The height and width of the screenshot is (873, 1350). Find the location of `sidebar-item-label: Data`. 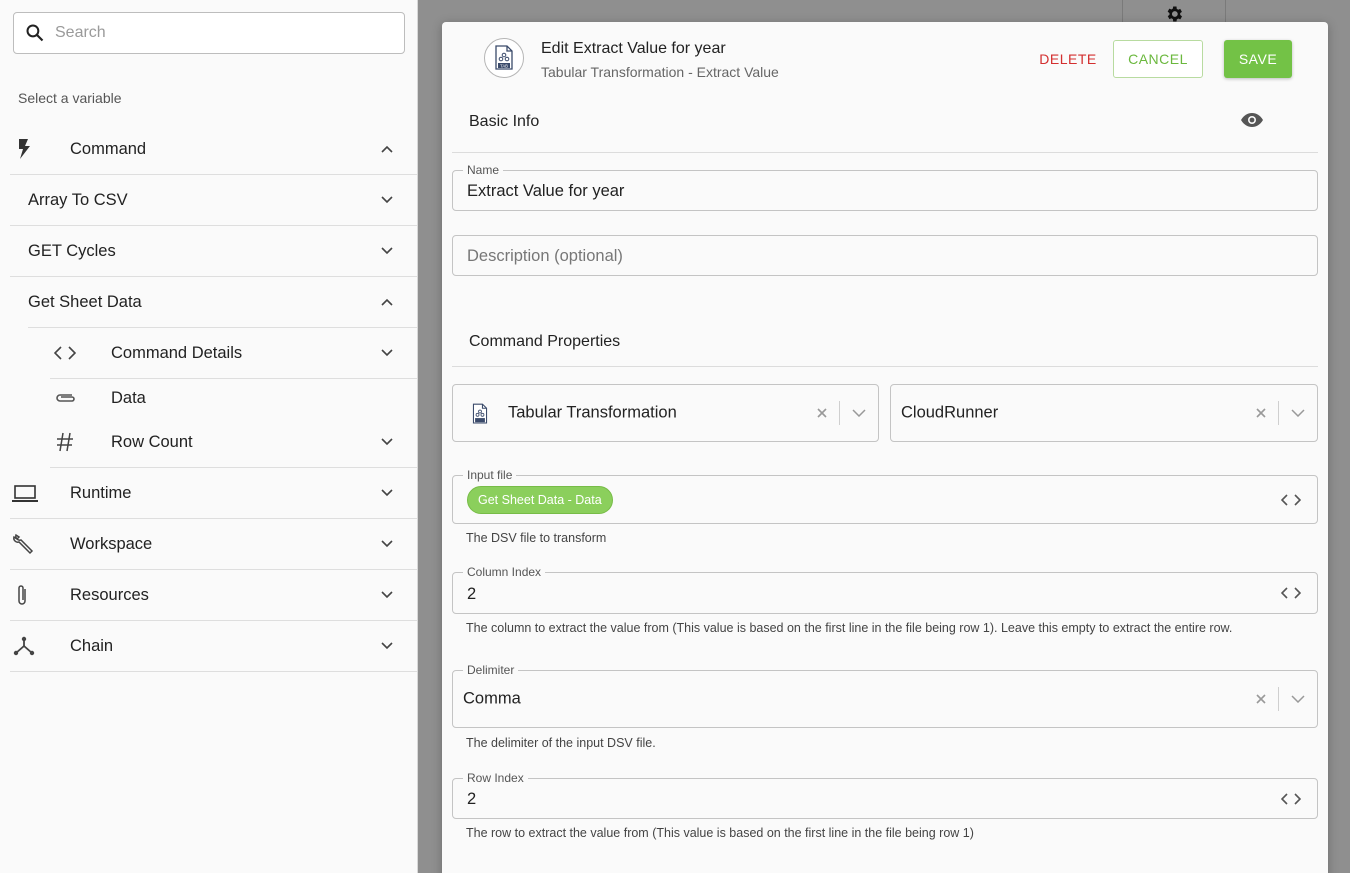

sidebar-item-label: Data is located at coordinates (128, 397).